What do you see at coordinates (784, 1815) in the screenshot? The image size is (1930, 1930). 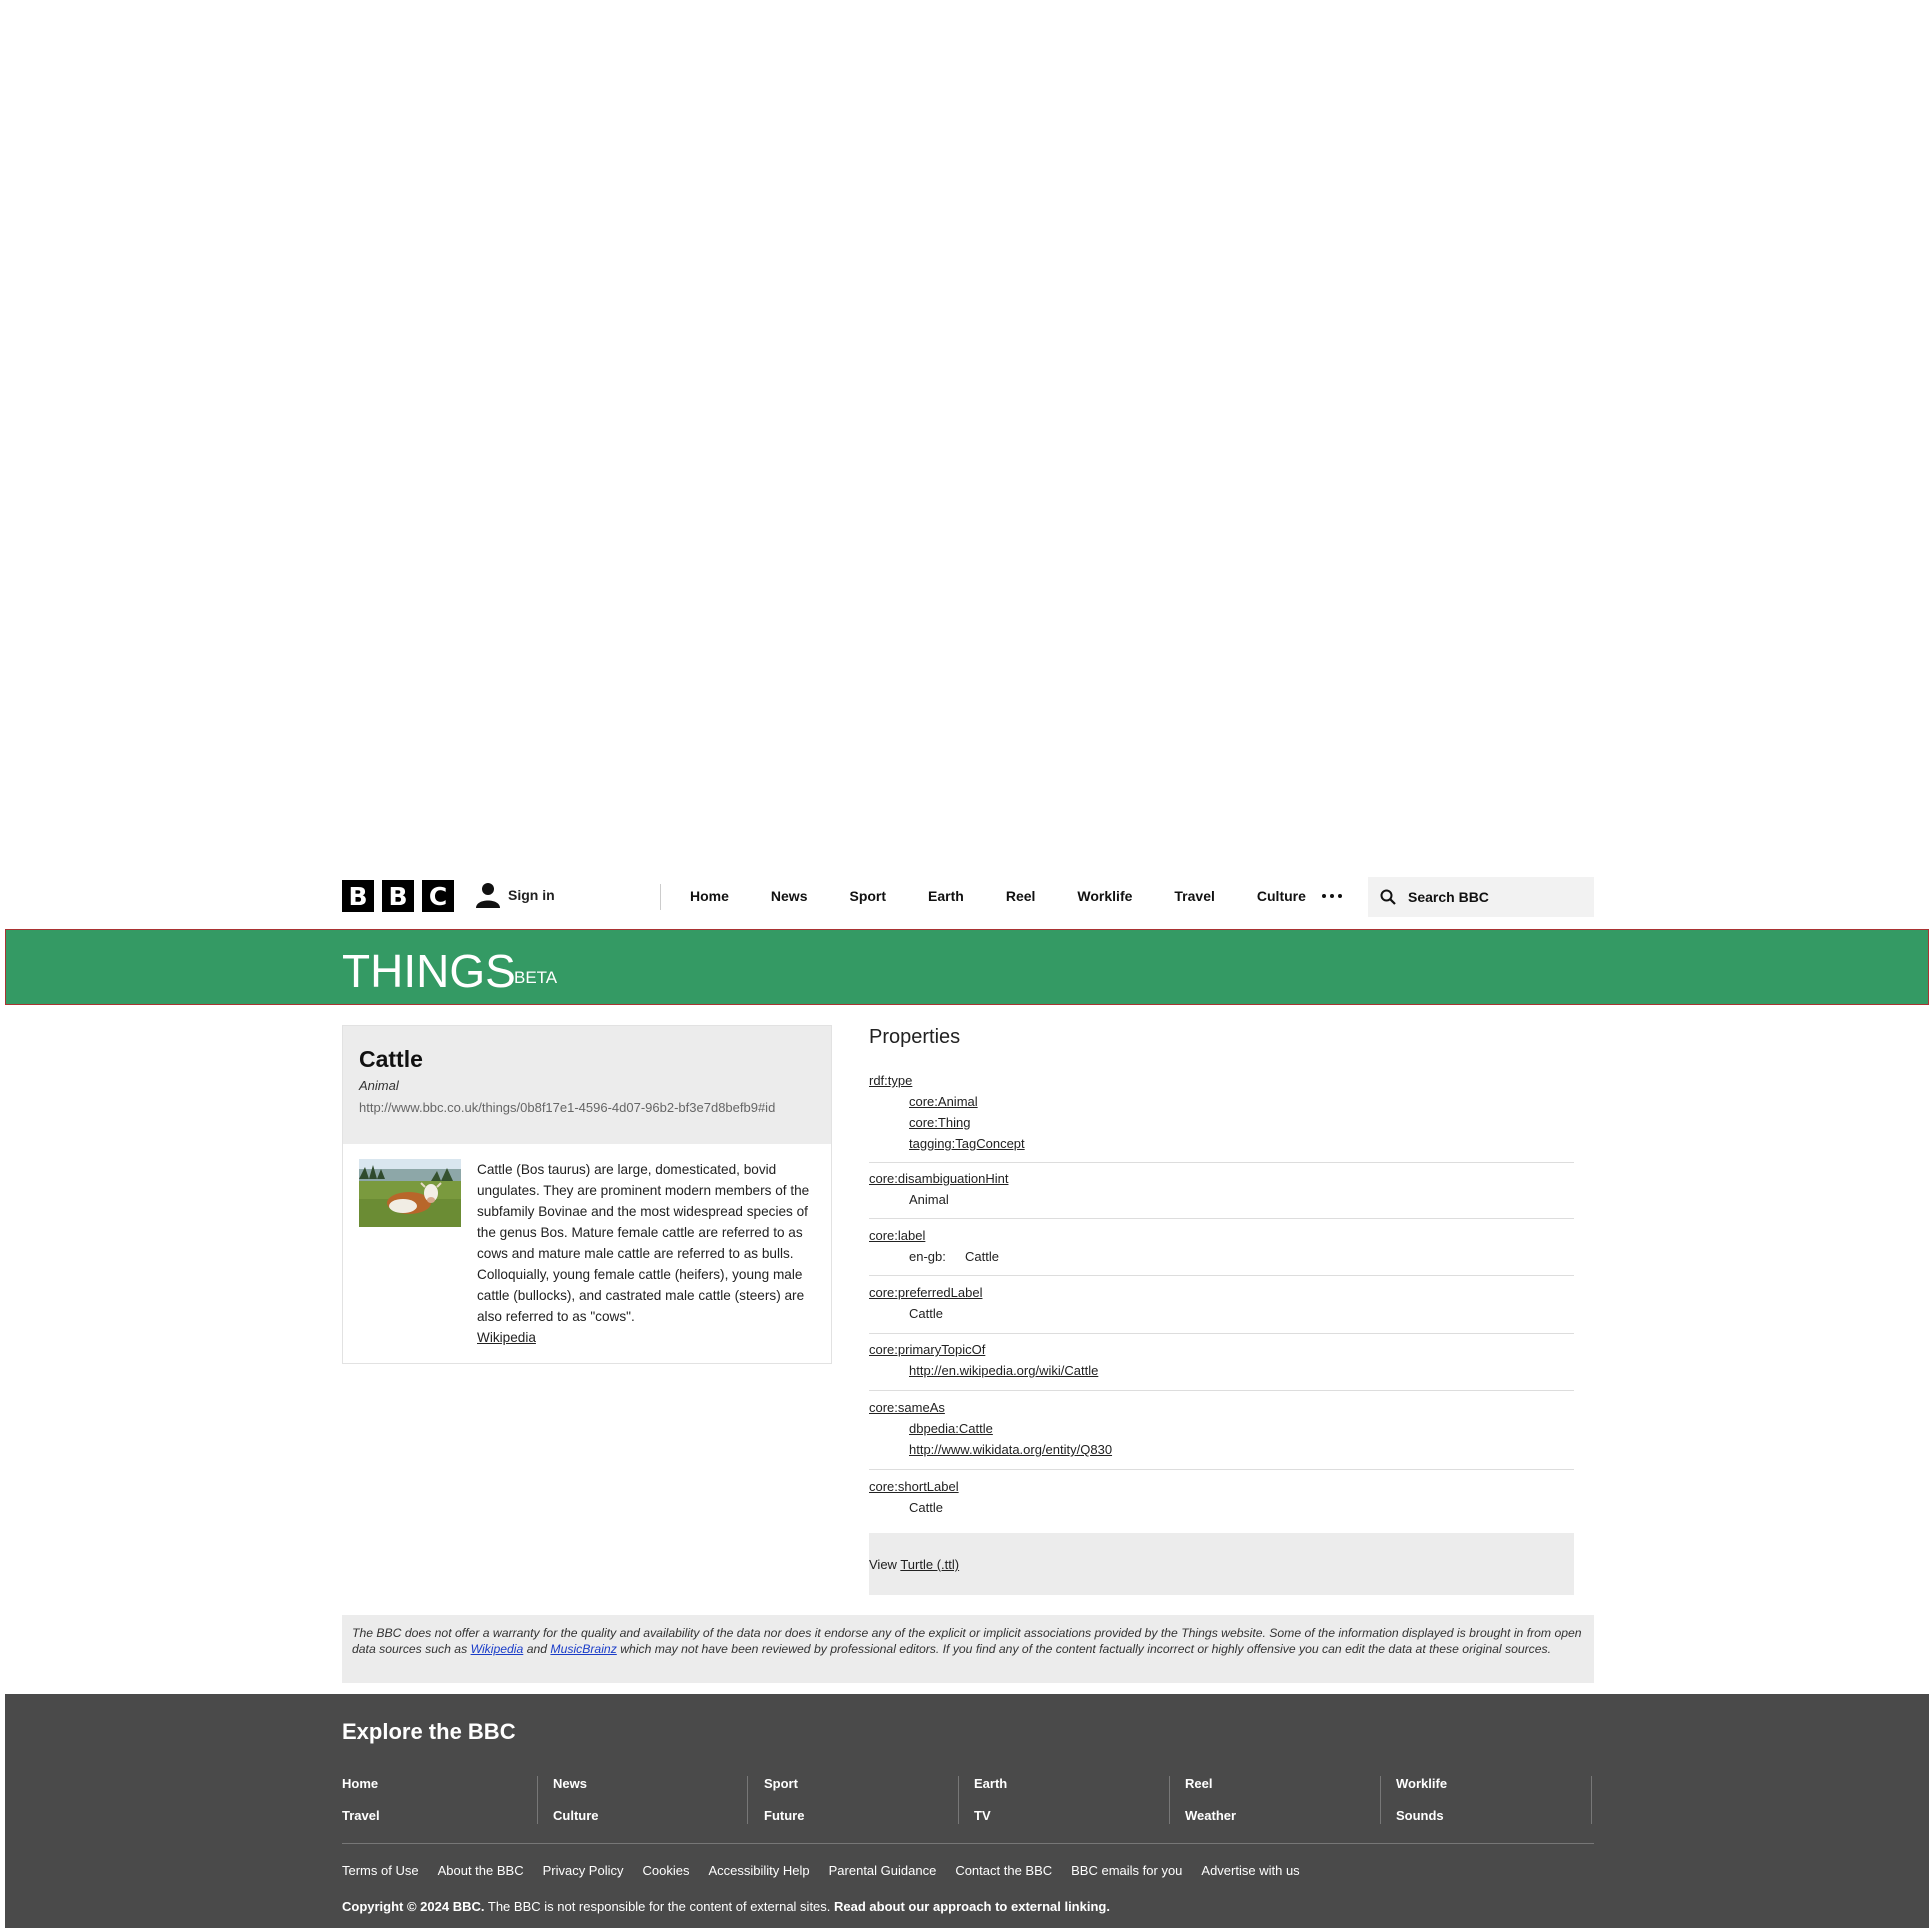 I see `footer-nav-link: Future` at bounding box center [784, 1815].